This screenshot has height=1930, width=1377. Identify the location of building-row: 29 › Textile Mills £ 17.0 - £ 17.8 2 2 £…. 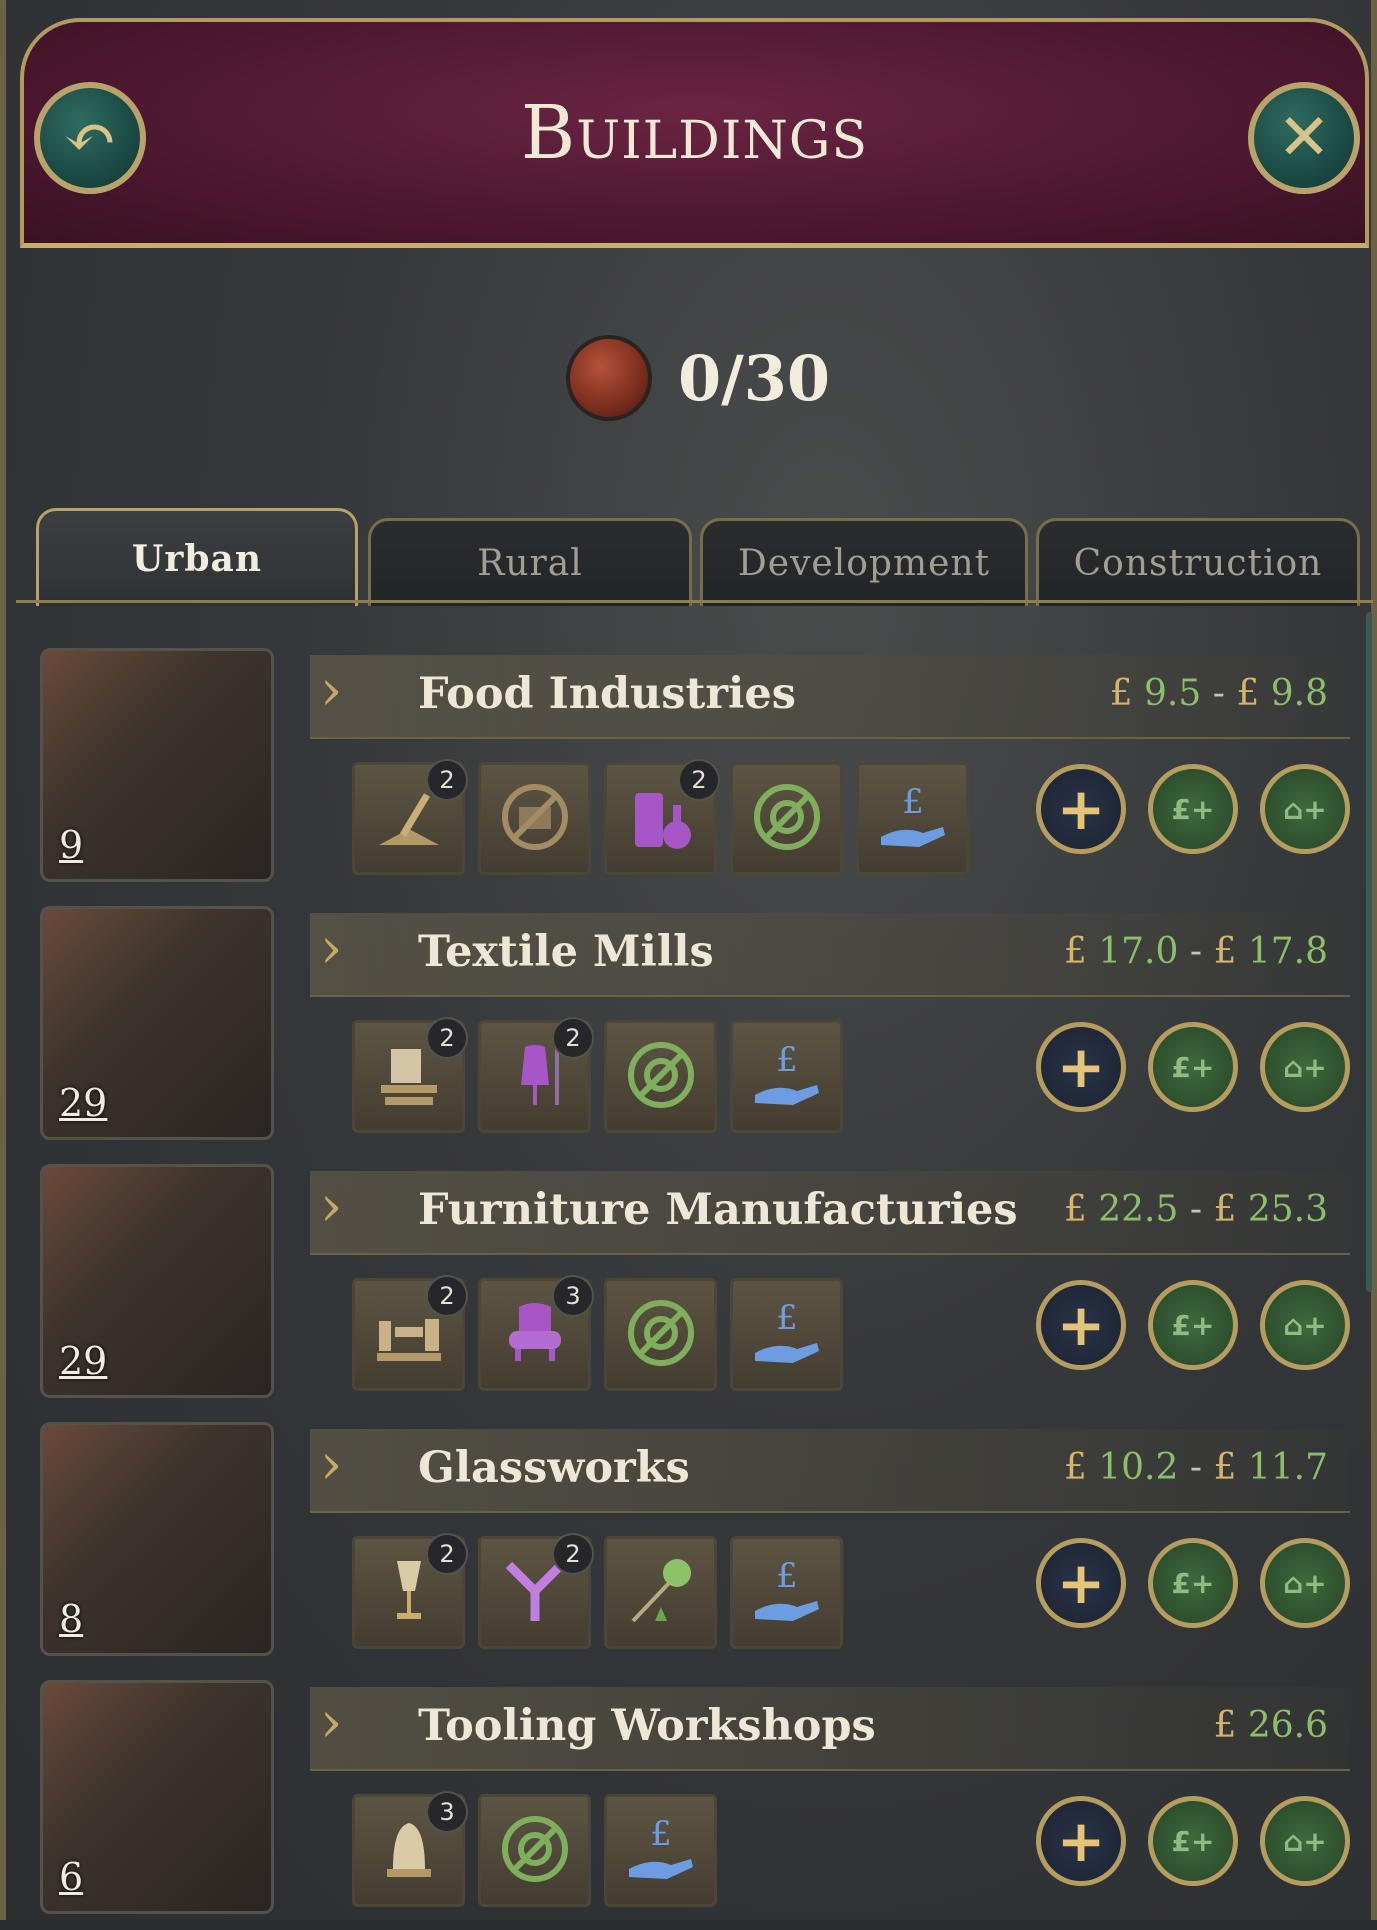
(695, 1027).